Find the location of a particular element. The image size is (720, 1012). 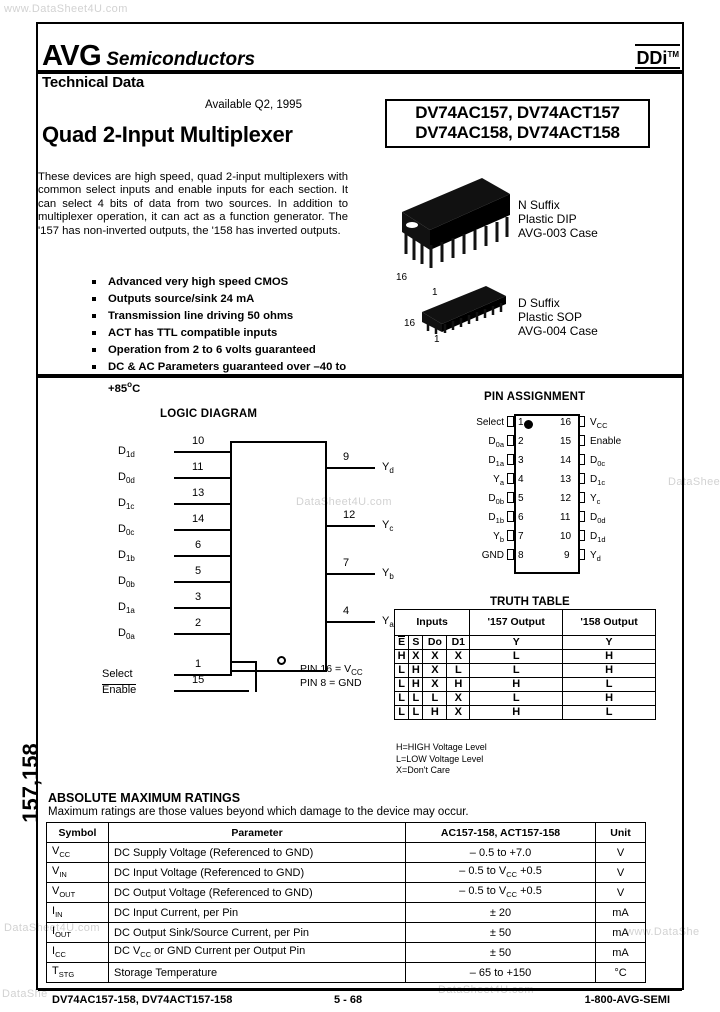

tt-header-157: '157 Output is located at coordinates (516, 622).